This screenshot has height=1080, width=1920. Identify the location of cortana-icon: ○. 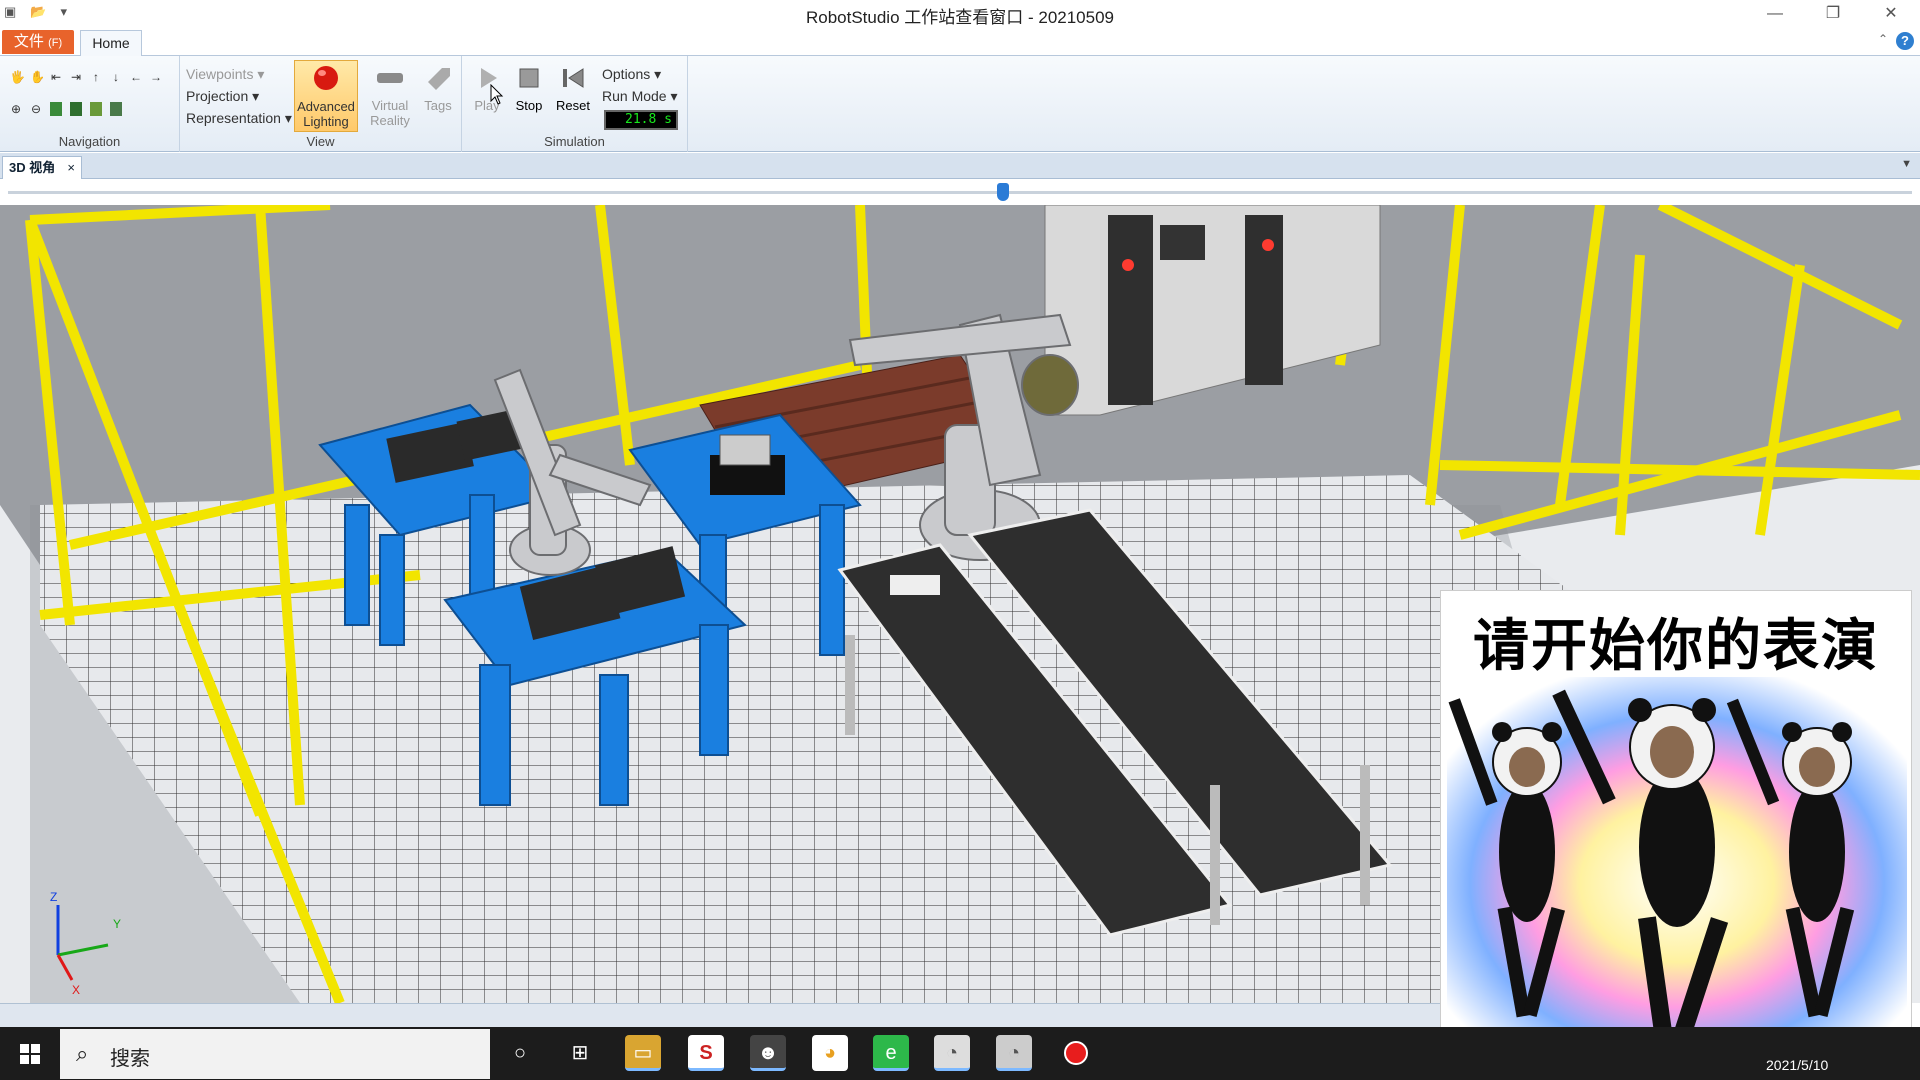
(520, 1053).